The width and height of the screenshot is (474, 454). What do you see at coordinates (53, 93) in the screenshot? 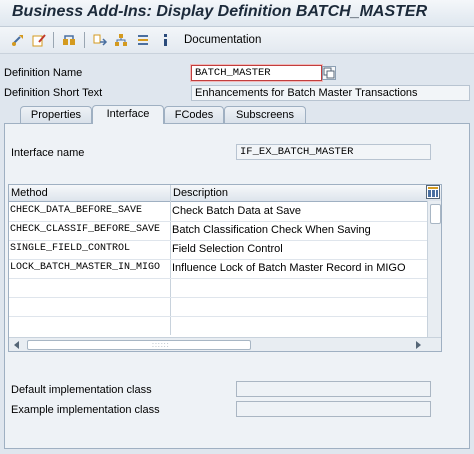
I see `definition-short-text-label: Definition Short Text` at bounding box center [53, 93].